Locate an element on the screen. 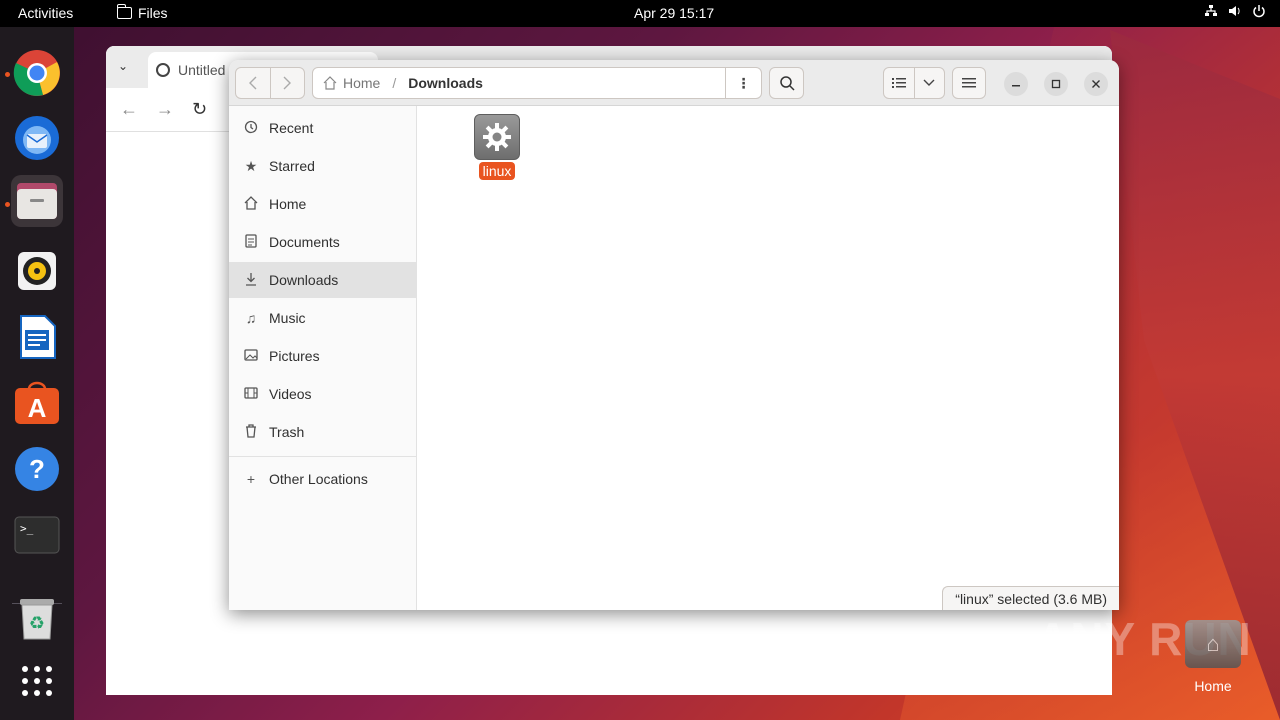 This screenshot has width=1280, height=720. desktop-home-item: ⌂ Home is located at coordinates (1213, 660).